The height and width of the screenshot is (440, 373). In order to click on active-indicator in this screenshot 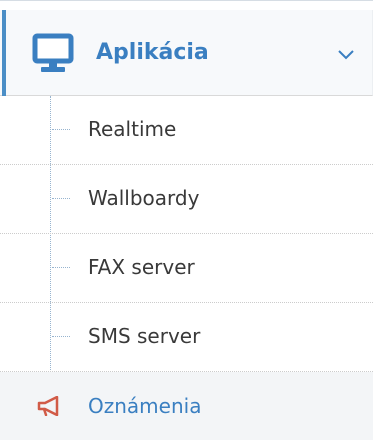, I will do `click(4, 53)`.